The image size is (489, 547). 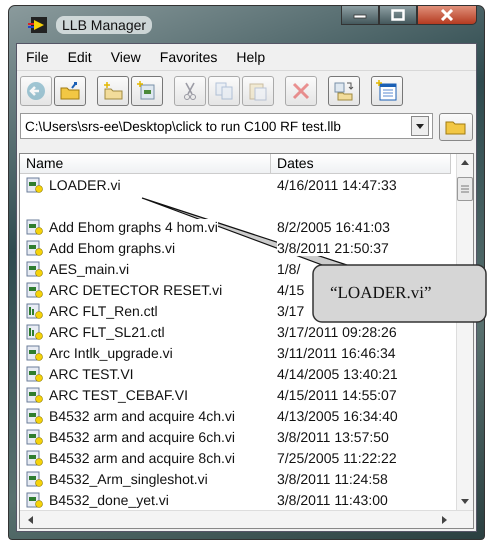 I want to click on folder-icon, so click(x=456, y=127).